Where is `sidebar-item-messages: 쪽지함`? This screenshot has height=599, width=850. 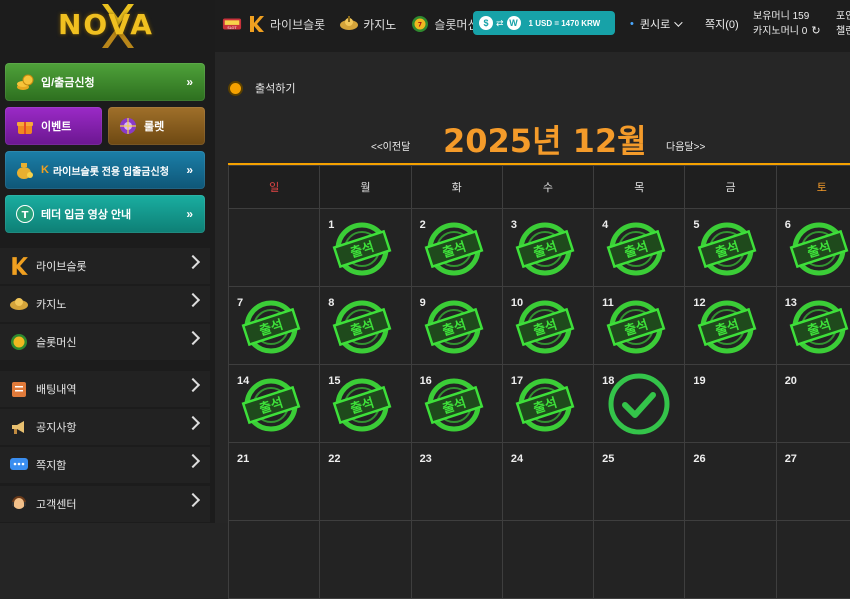
sidebar-item-messages: 쪽지함 is located at coordinates (105, 465).